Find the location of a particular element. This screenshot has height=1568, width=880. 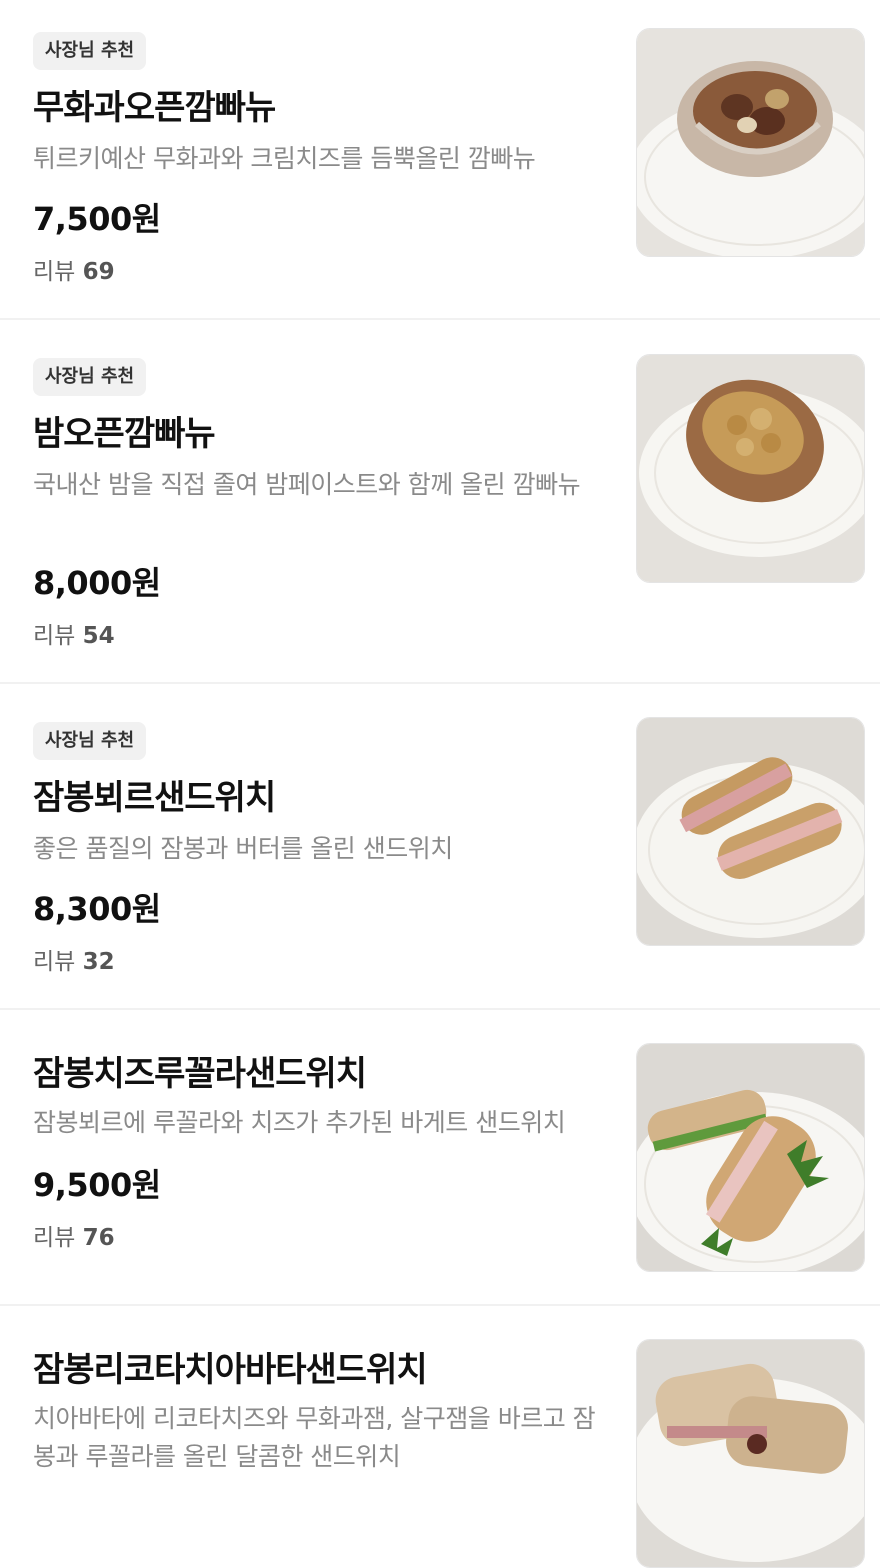

menu-item-price: 8,300원 is located at coordinates (97, 909).